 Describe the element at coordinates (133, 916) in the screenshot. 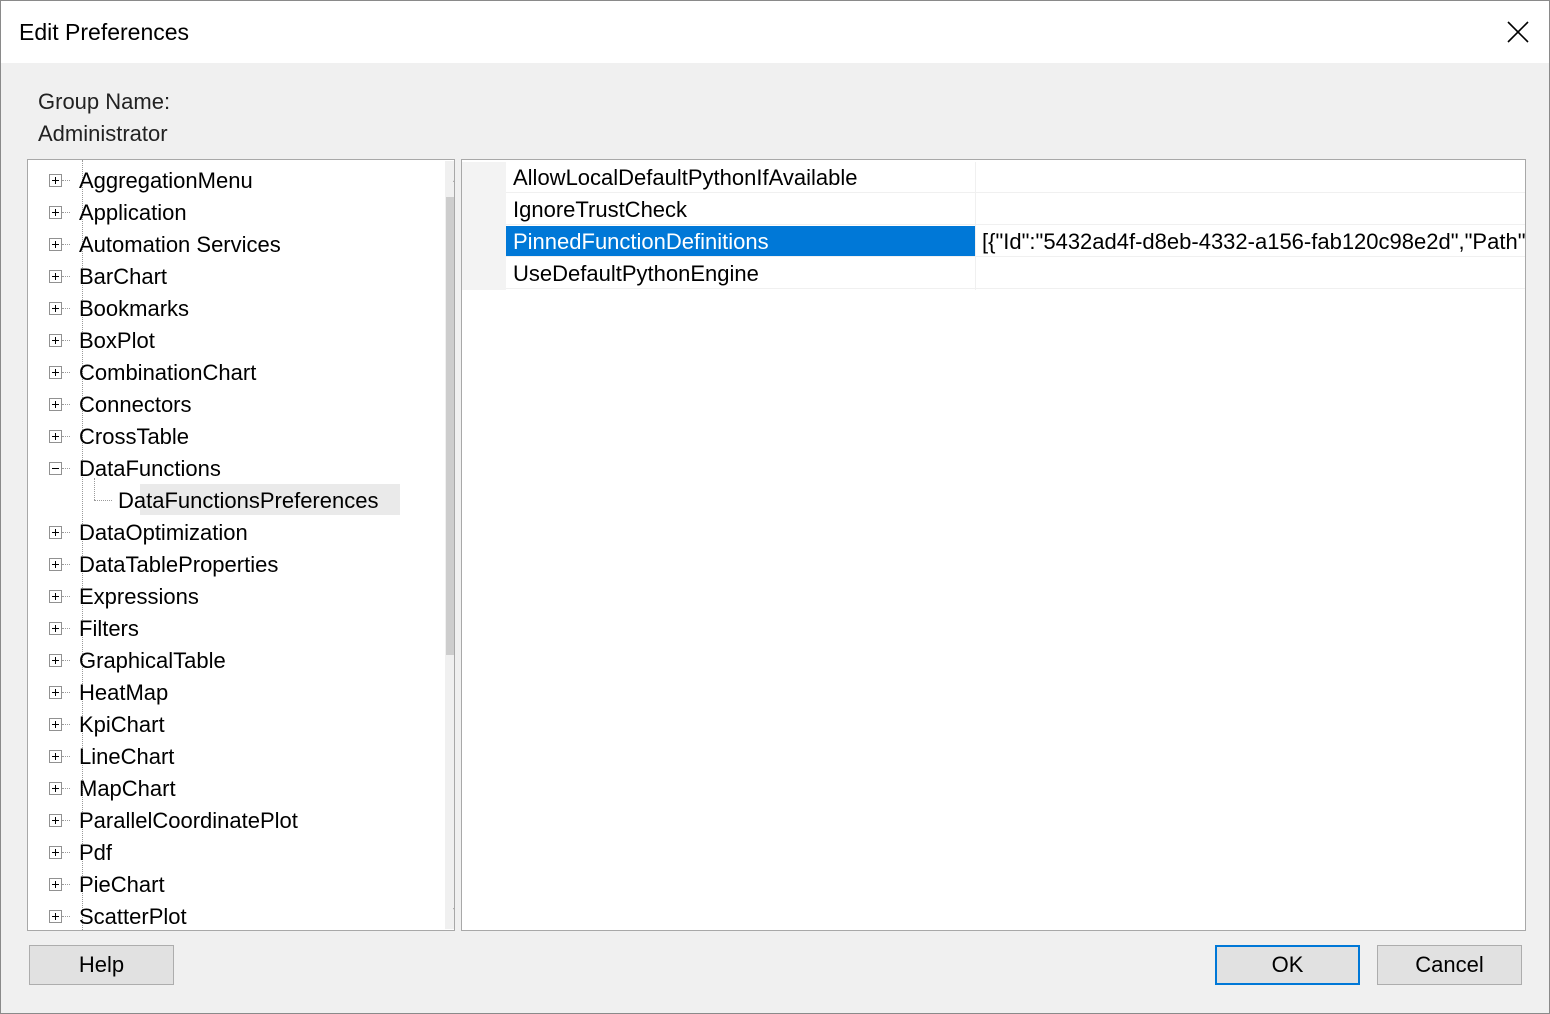

I see `tree-item-label: ScatterPlot` at that location.